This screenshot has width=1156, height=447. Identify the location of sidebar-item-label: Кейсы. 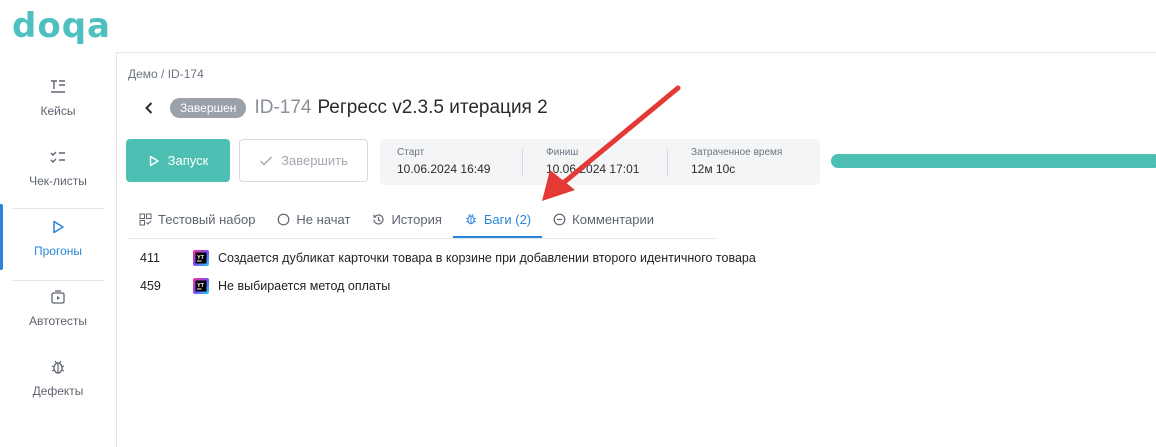
(58, 111).